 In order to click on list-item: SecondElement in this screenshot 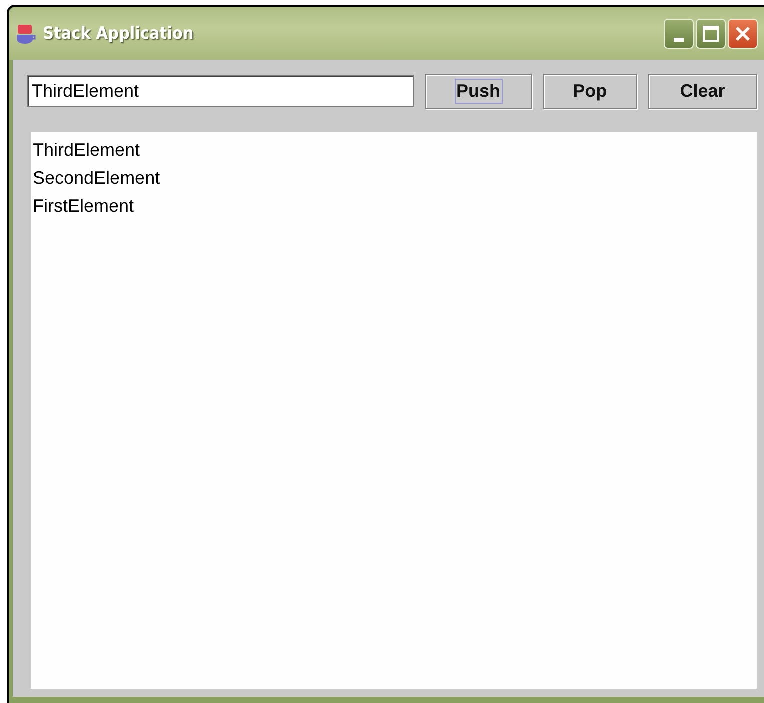, I will do `click(96, 178)`.